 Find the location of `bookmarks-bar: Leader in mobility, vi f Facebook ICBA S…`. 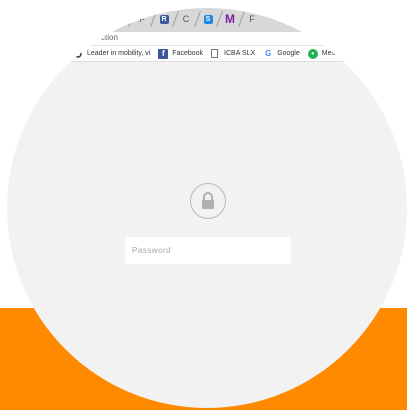

bookmarks-bar: Leader in mobility, vi f Facebook ICBA S… is located at coordinates (207, 54).